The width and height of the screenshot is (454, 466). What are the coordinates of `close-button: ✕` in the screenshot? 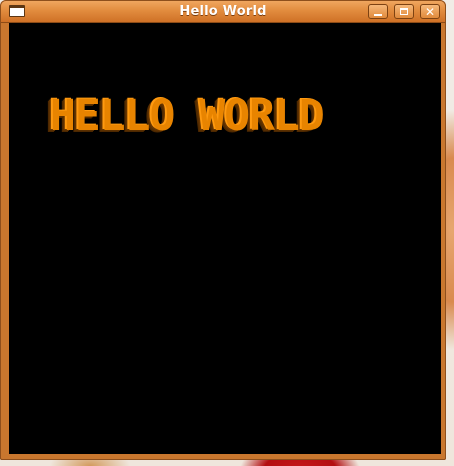 It's located at (430, 11).